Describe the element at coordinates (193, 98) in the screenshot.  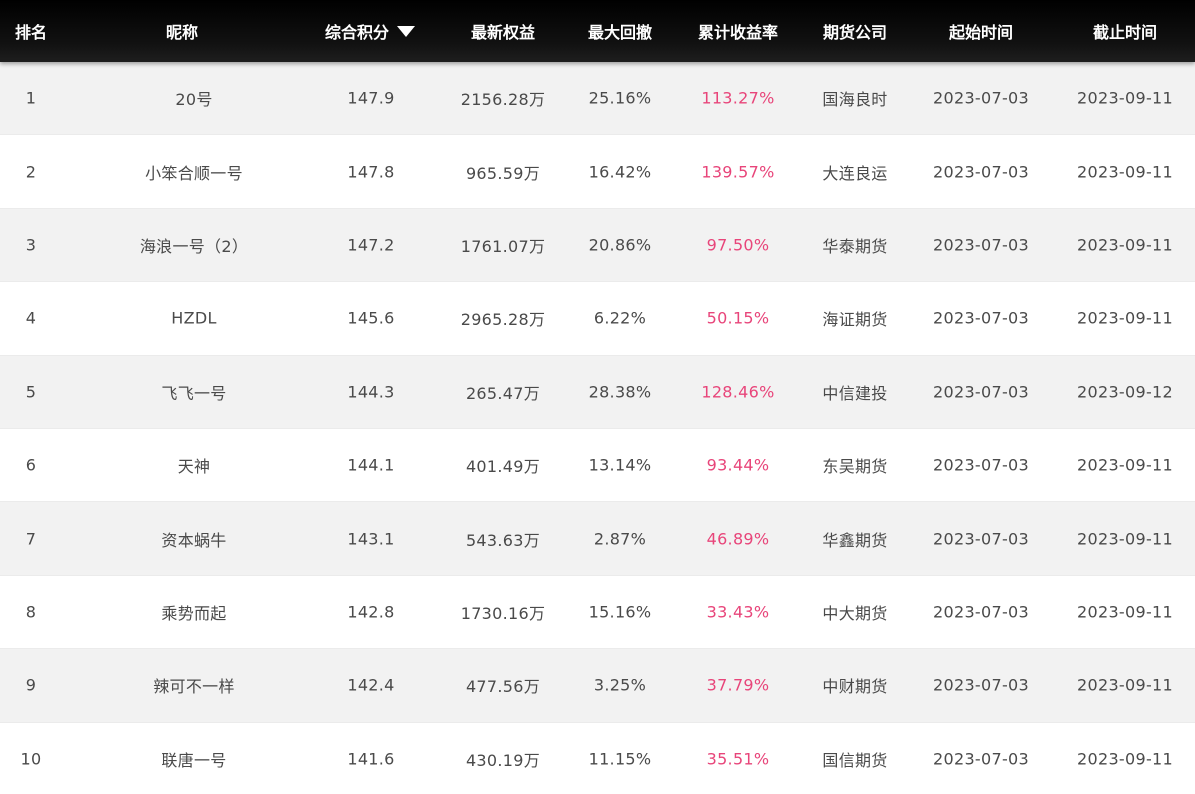
I see `cell-nickname: 20号` at that location.